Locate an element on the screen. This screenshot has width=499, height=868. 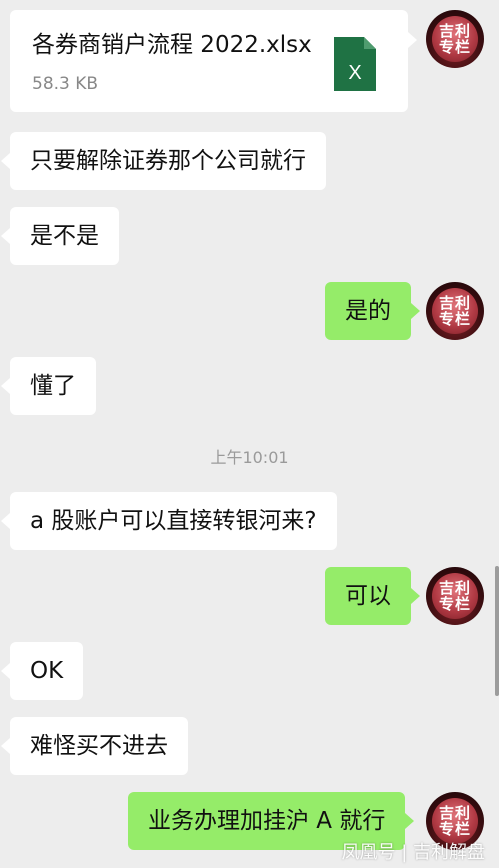
message-bubble-incoming: a 股账户可以直接转银河来? is located at coordinates (169, 521).